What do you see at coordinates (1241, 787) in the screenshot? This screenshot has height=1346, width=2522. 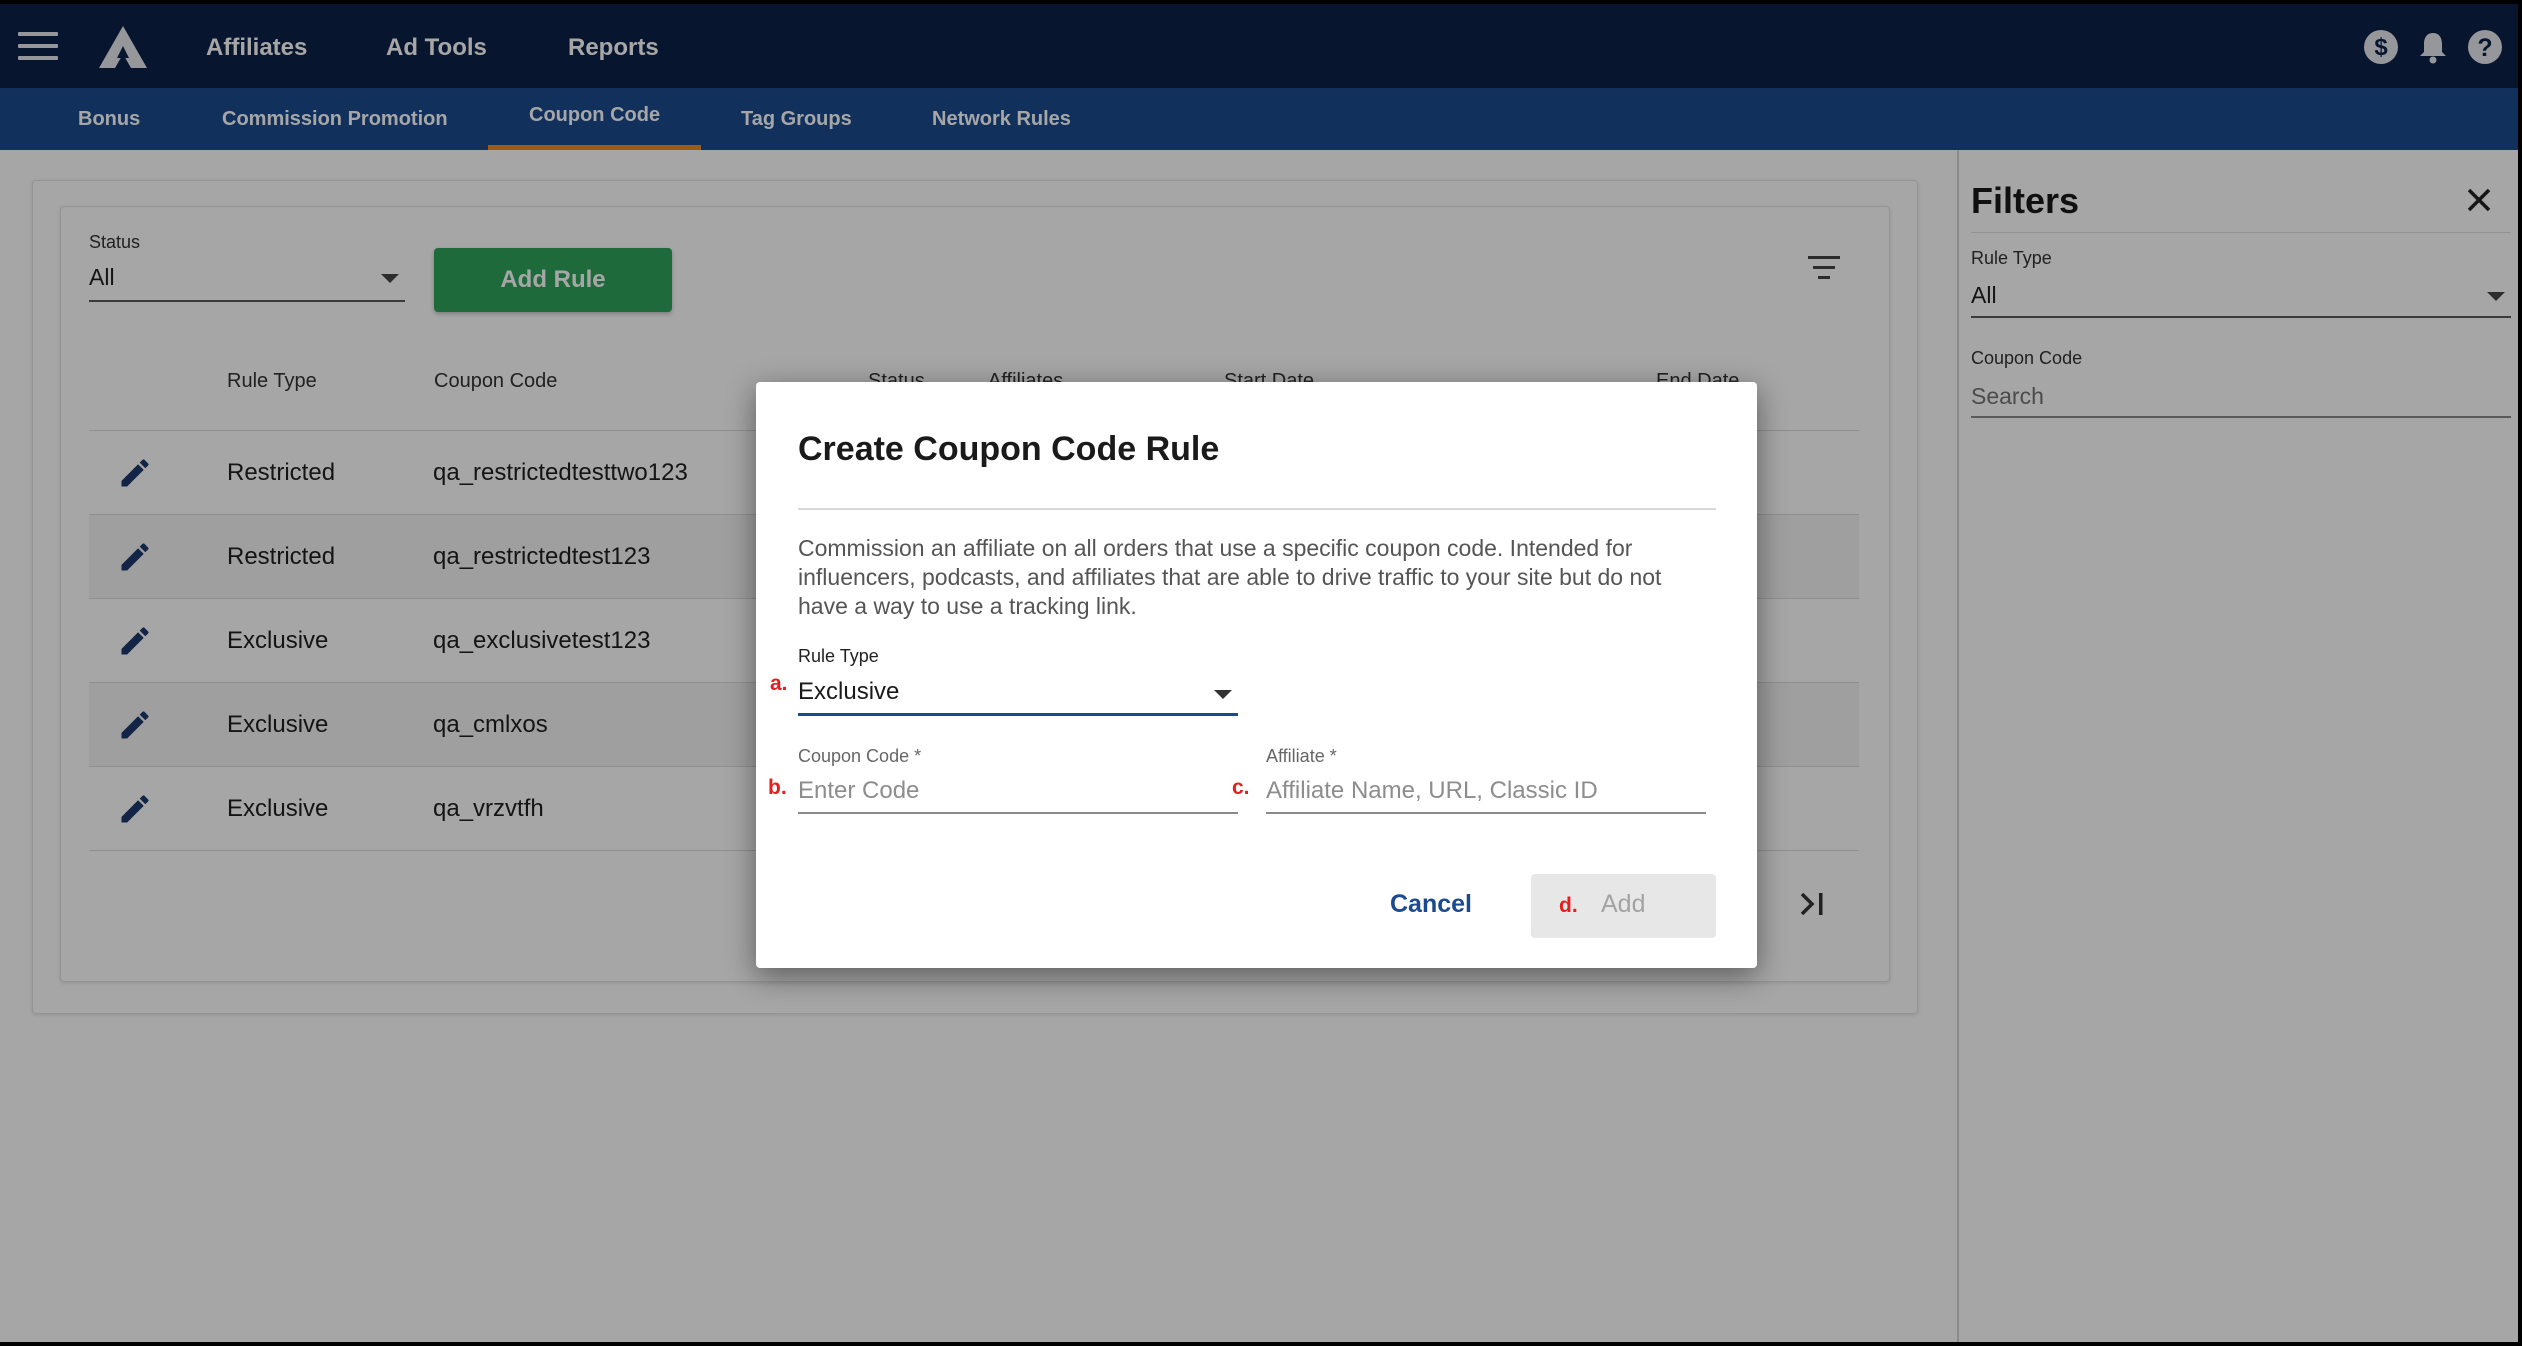 I see `annotation-marker-c: c.` at bounding box center [1241, 787].